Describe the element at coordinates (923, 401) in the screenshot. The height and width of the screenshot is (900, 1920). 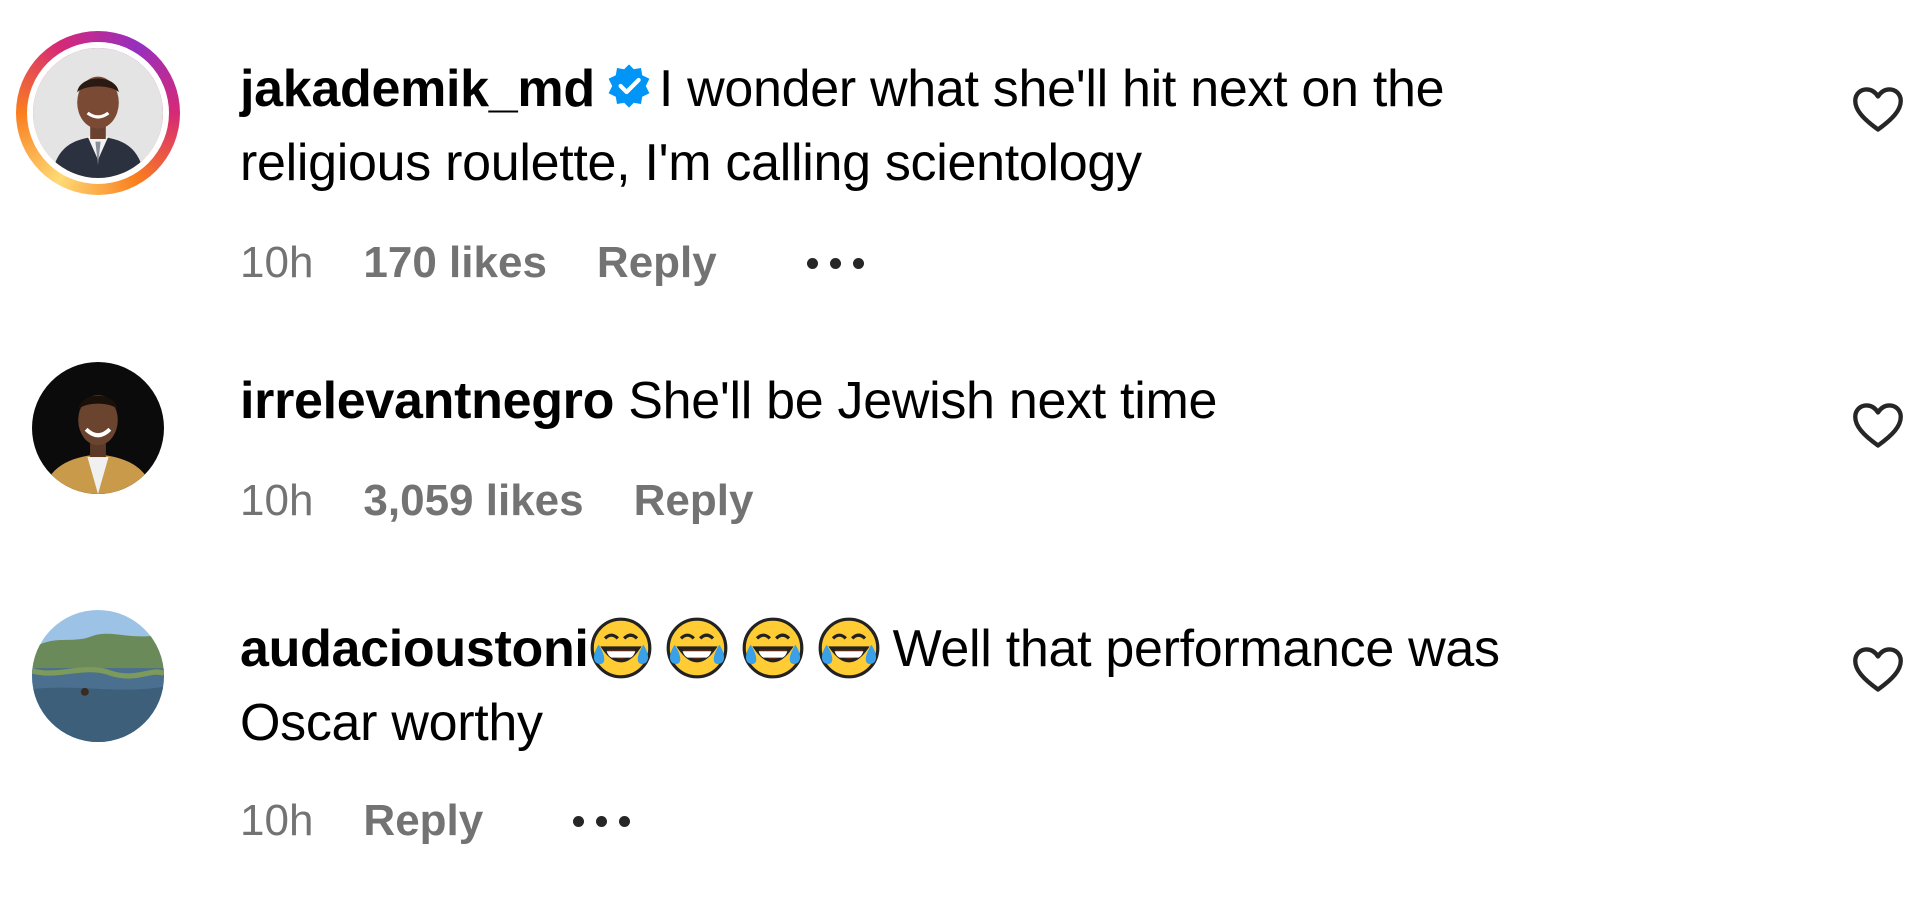
I see `comment-body-line-1: She'll be Jewish next time` at that location.